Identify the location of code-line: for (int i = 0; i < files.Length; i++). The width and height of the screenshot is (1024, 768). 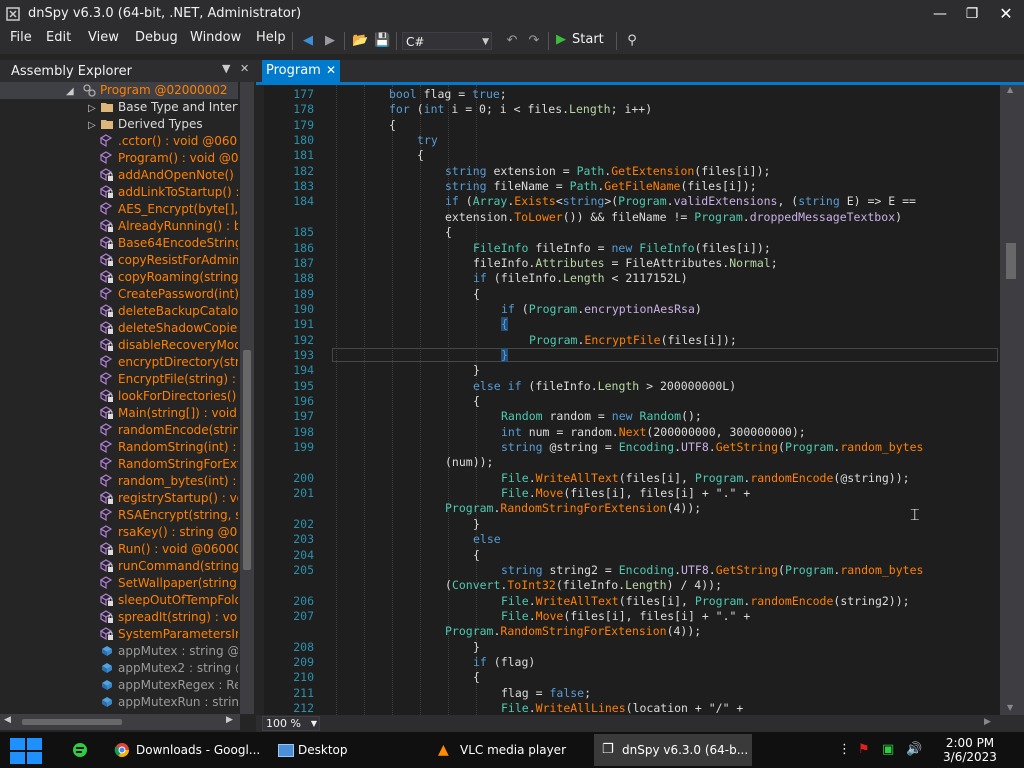
(520, 109).